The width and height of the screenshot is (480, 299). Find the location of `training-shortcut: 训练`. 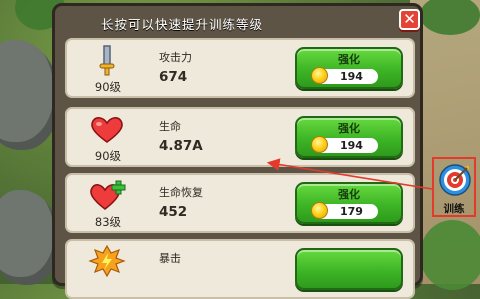

training-shortcut: 训练 is located at coordinates (454, 187).